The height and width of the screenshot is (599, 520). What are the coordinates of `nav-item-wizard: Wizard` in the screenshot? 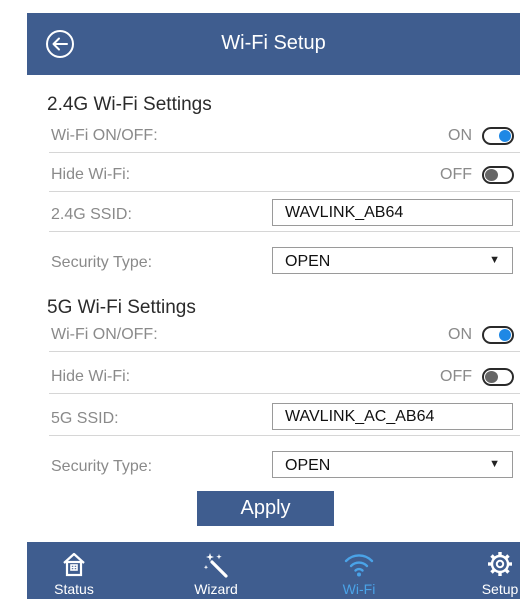 It's located at (216, 570).